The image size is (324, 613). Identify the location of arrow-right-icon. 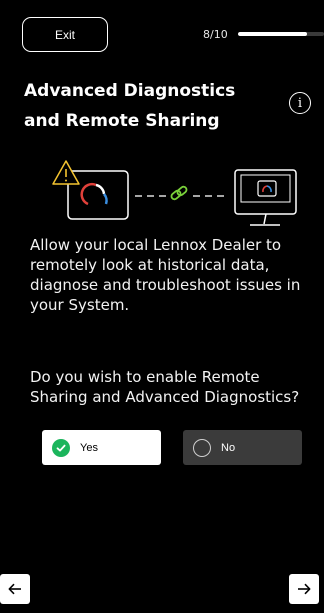
(304, 589).